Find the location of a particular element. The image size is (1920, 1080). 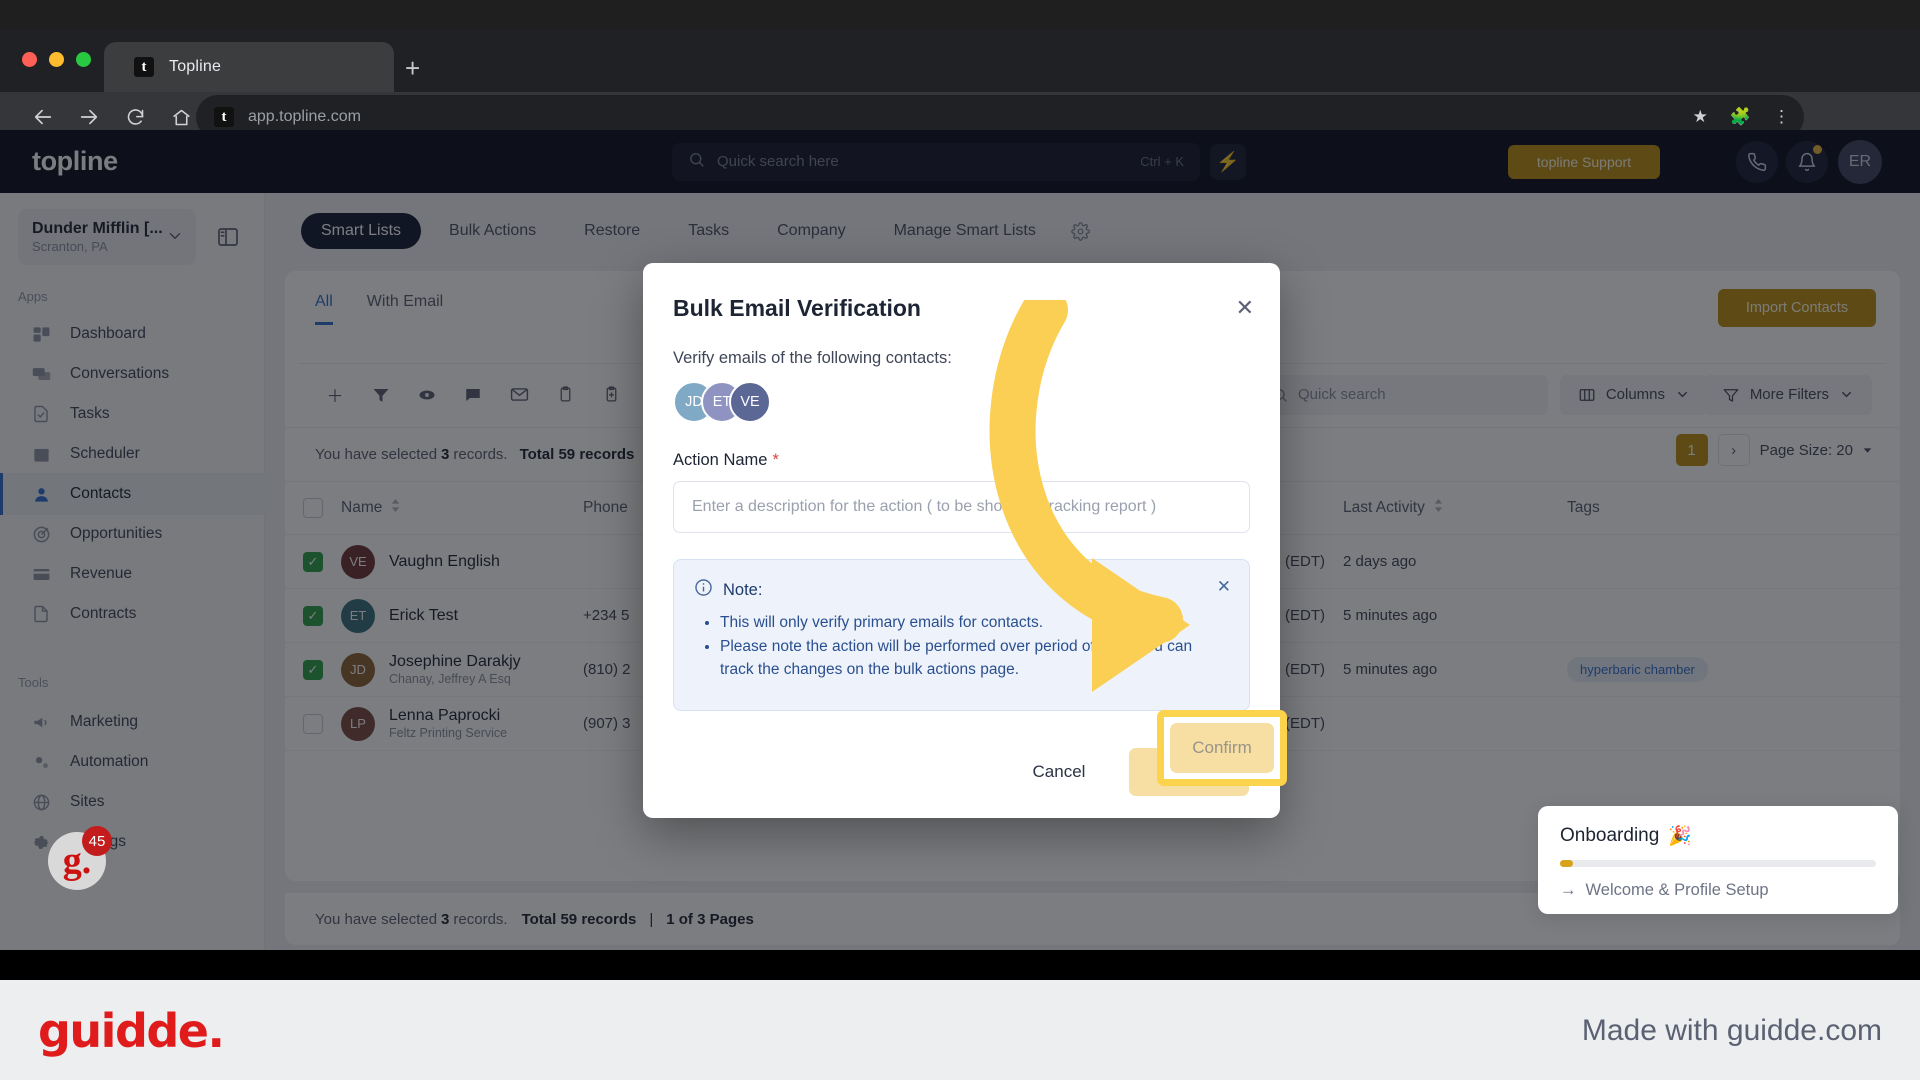

url-text: app.topline.com is located at coordinates (304, 116).